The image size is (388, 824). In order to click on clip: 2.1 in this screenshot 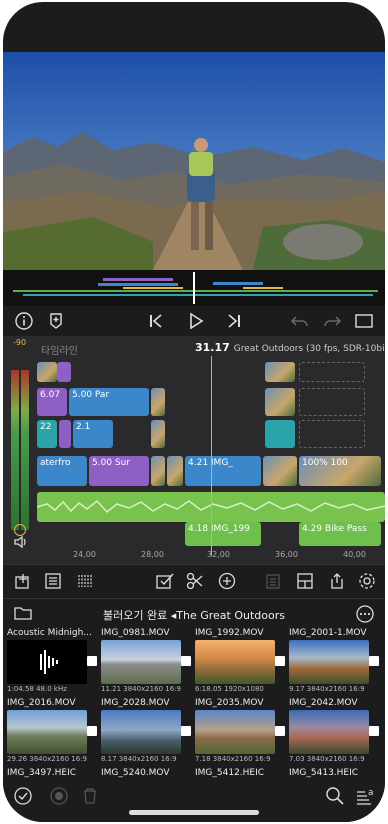, I will do `click(93, 434)`.